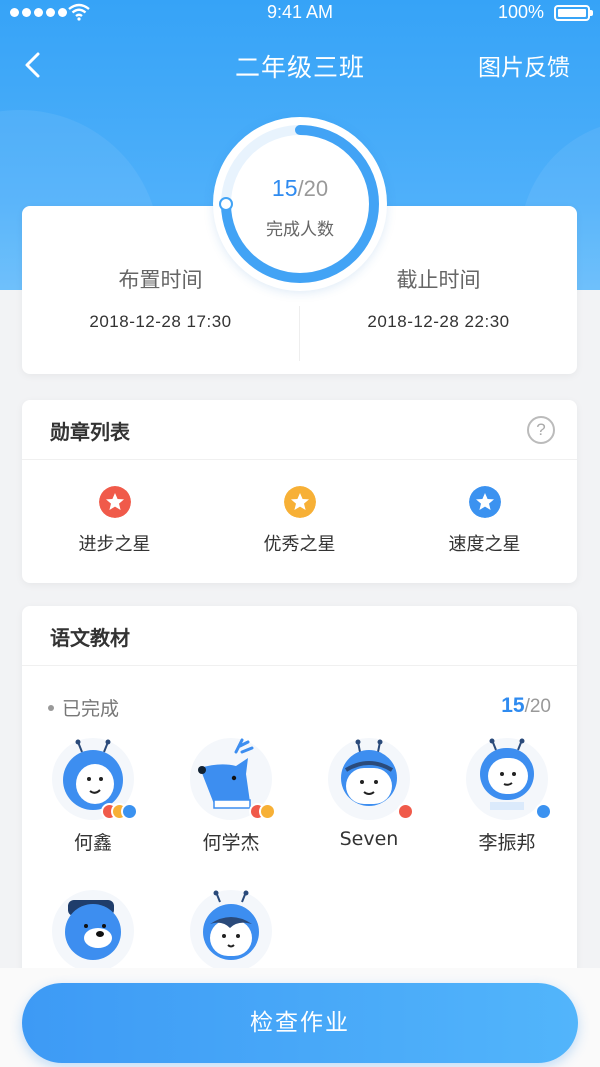 The image size is (600, 1067). I want to click on medal-label: 进步之星, so click(114, 544).